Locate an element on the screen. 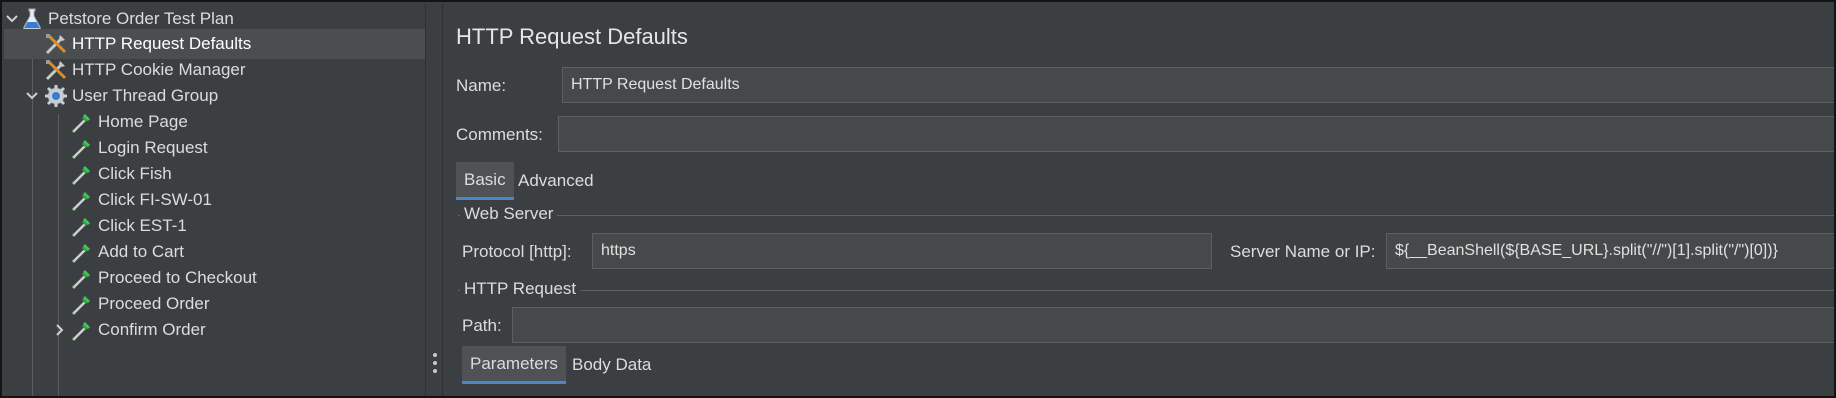  tab-body-data: Body Data is located at coordinates (611, 365).